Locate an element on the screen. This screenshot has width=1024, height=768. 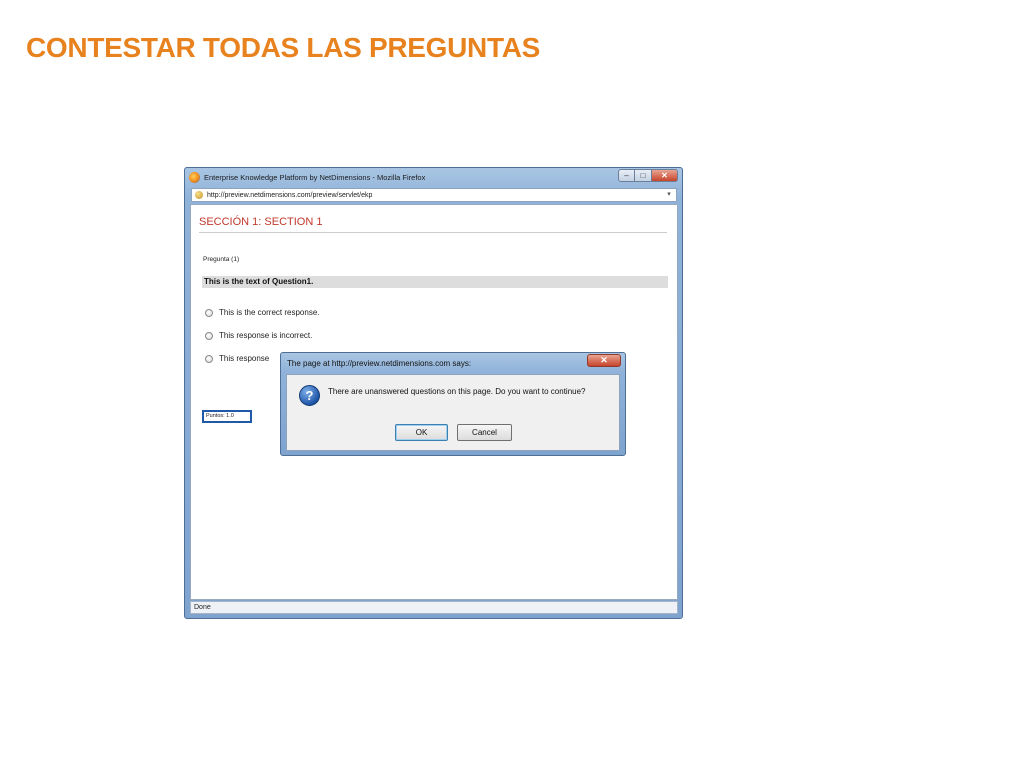
answer-option-2: This response is incorrect. is located at coordinates (258, 335).